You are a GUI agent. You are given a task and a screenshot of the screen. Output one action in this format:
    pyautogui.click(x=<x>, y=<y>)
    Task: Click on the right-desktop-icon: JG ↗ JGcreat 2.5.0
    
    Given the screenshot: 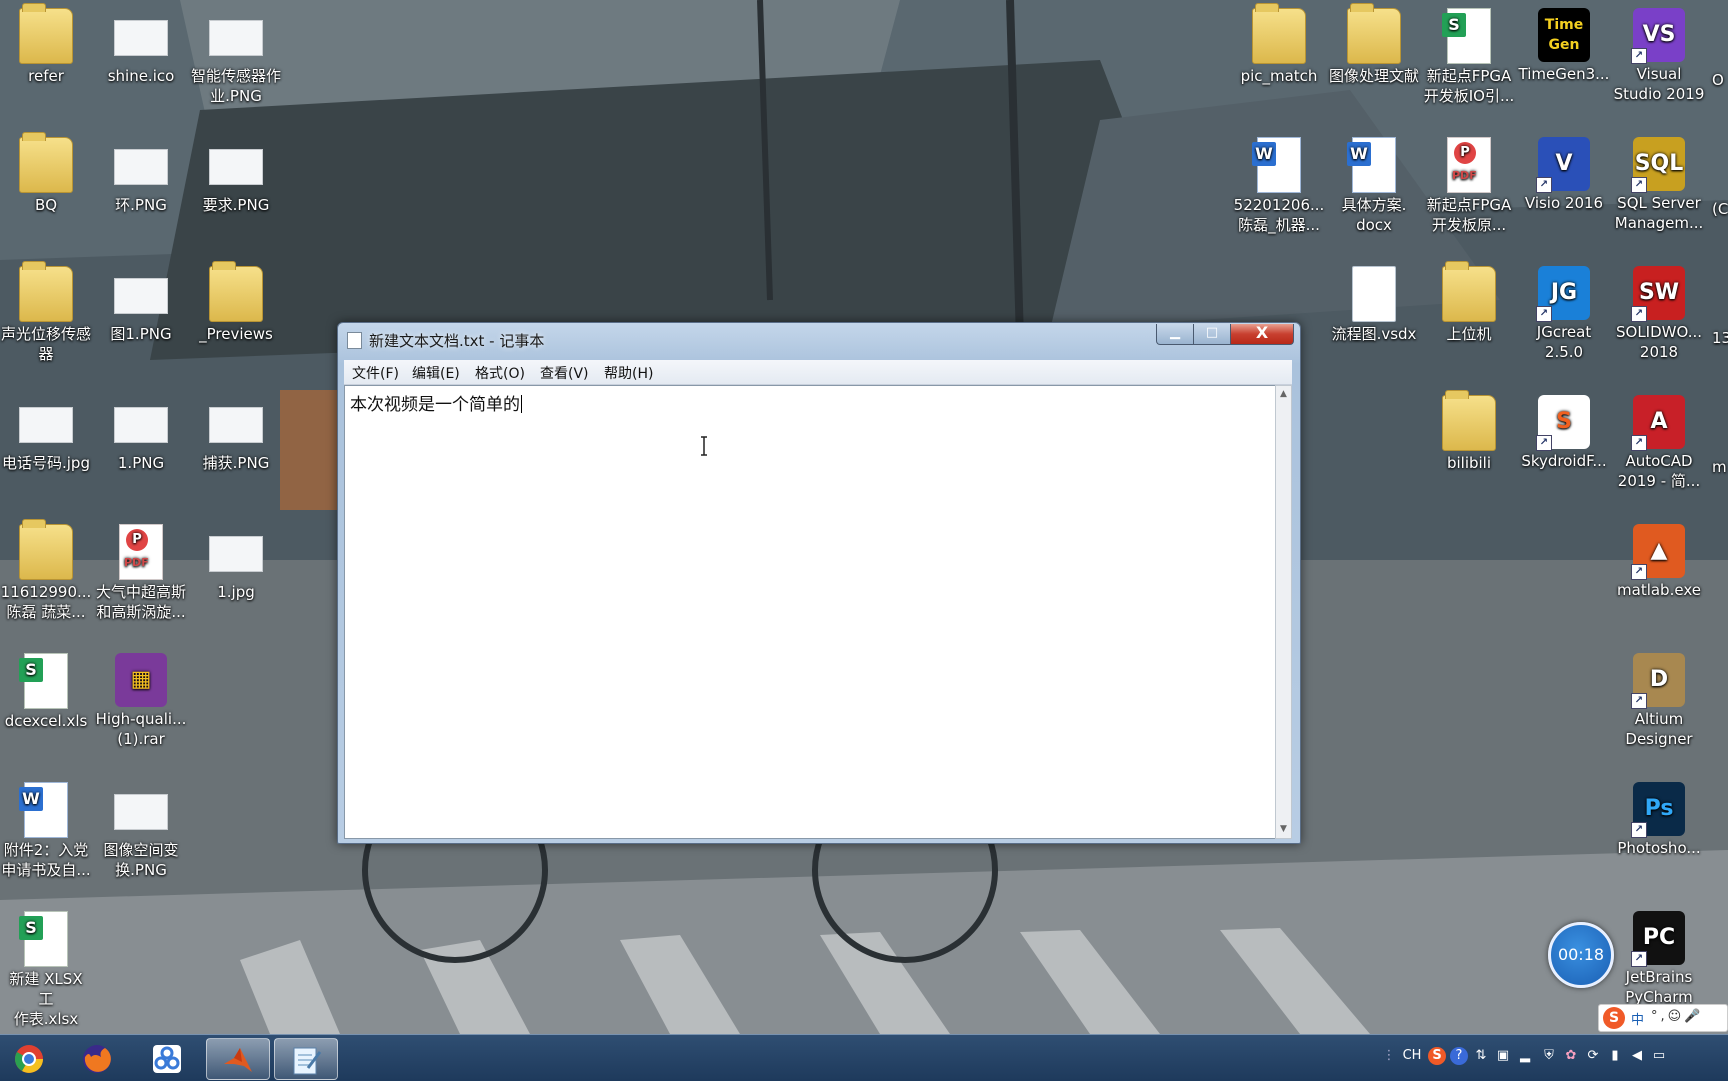 What is the action you would take?
    pyautogui.click(x=1564, y=314)
    